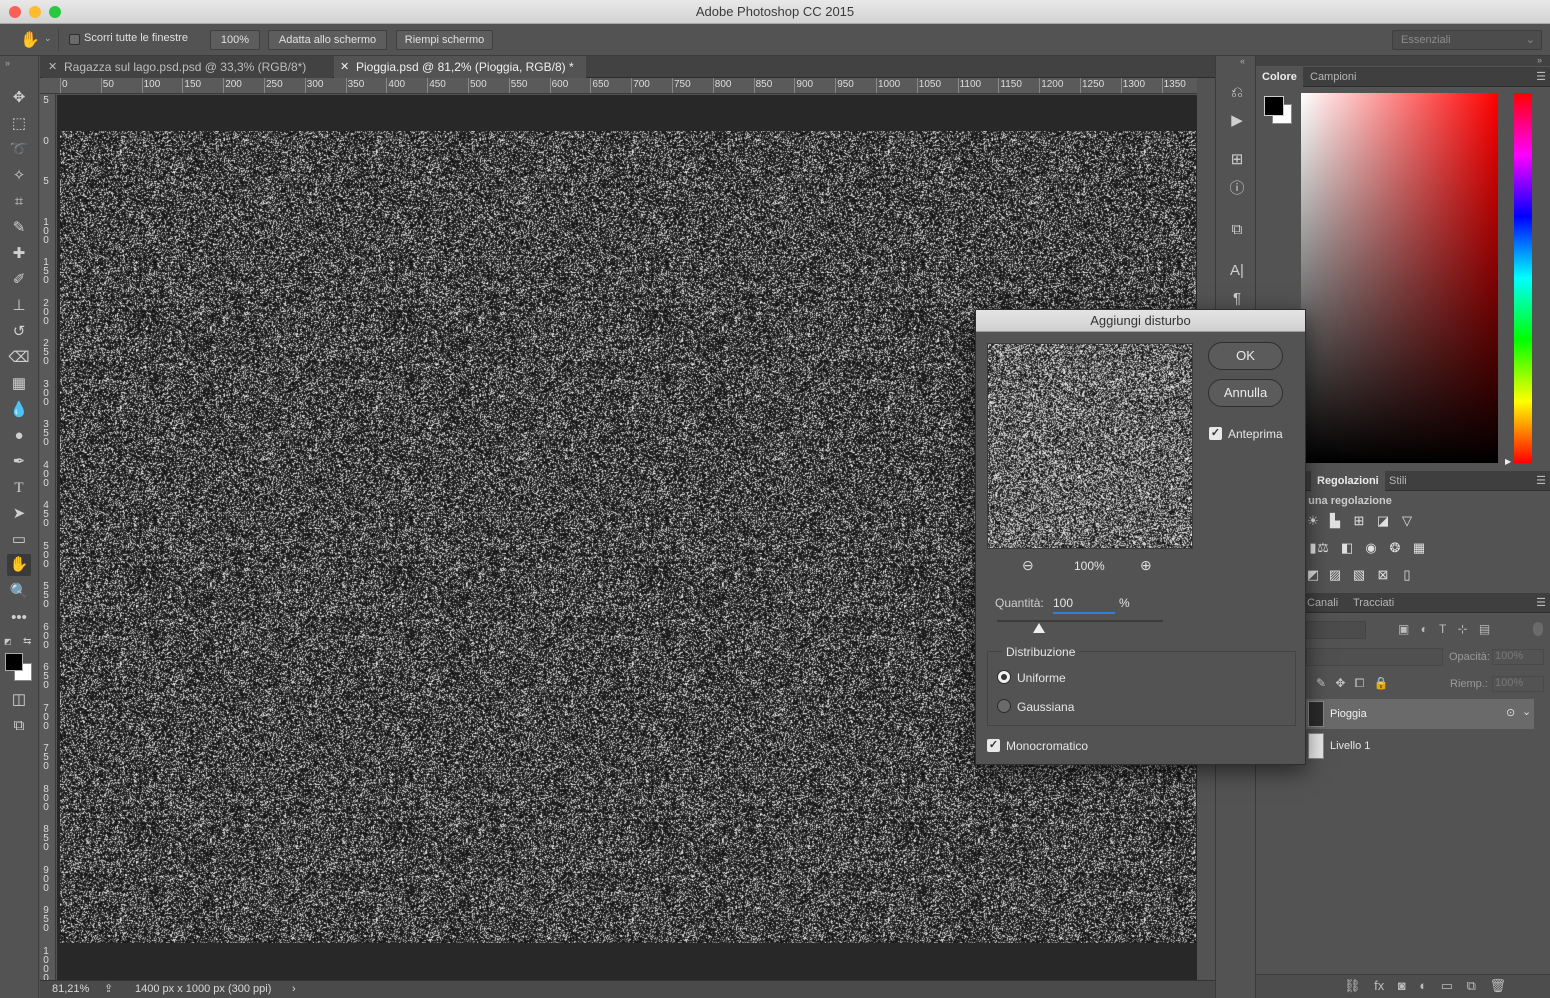 This screenshot has width=1550, height=998. What do you see at coordinates (19, 436) in the screenshot?
I see `dodge-tool-icon: ●` at bounding box center [19, 436].